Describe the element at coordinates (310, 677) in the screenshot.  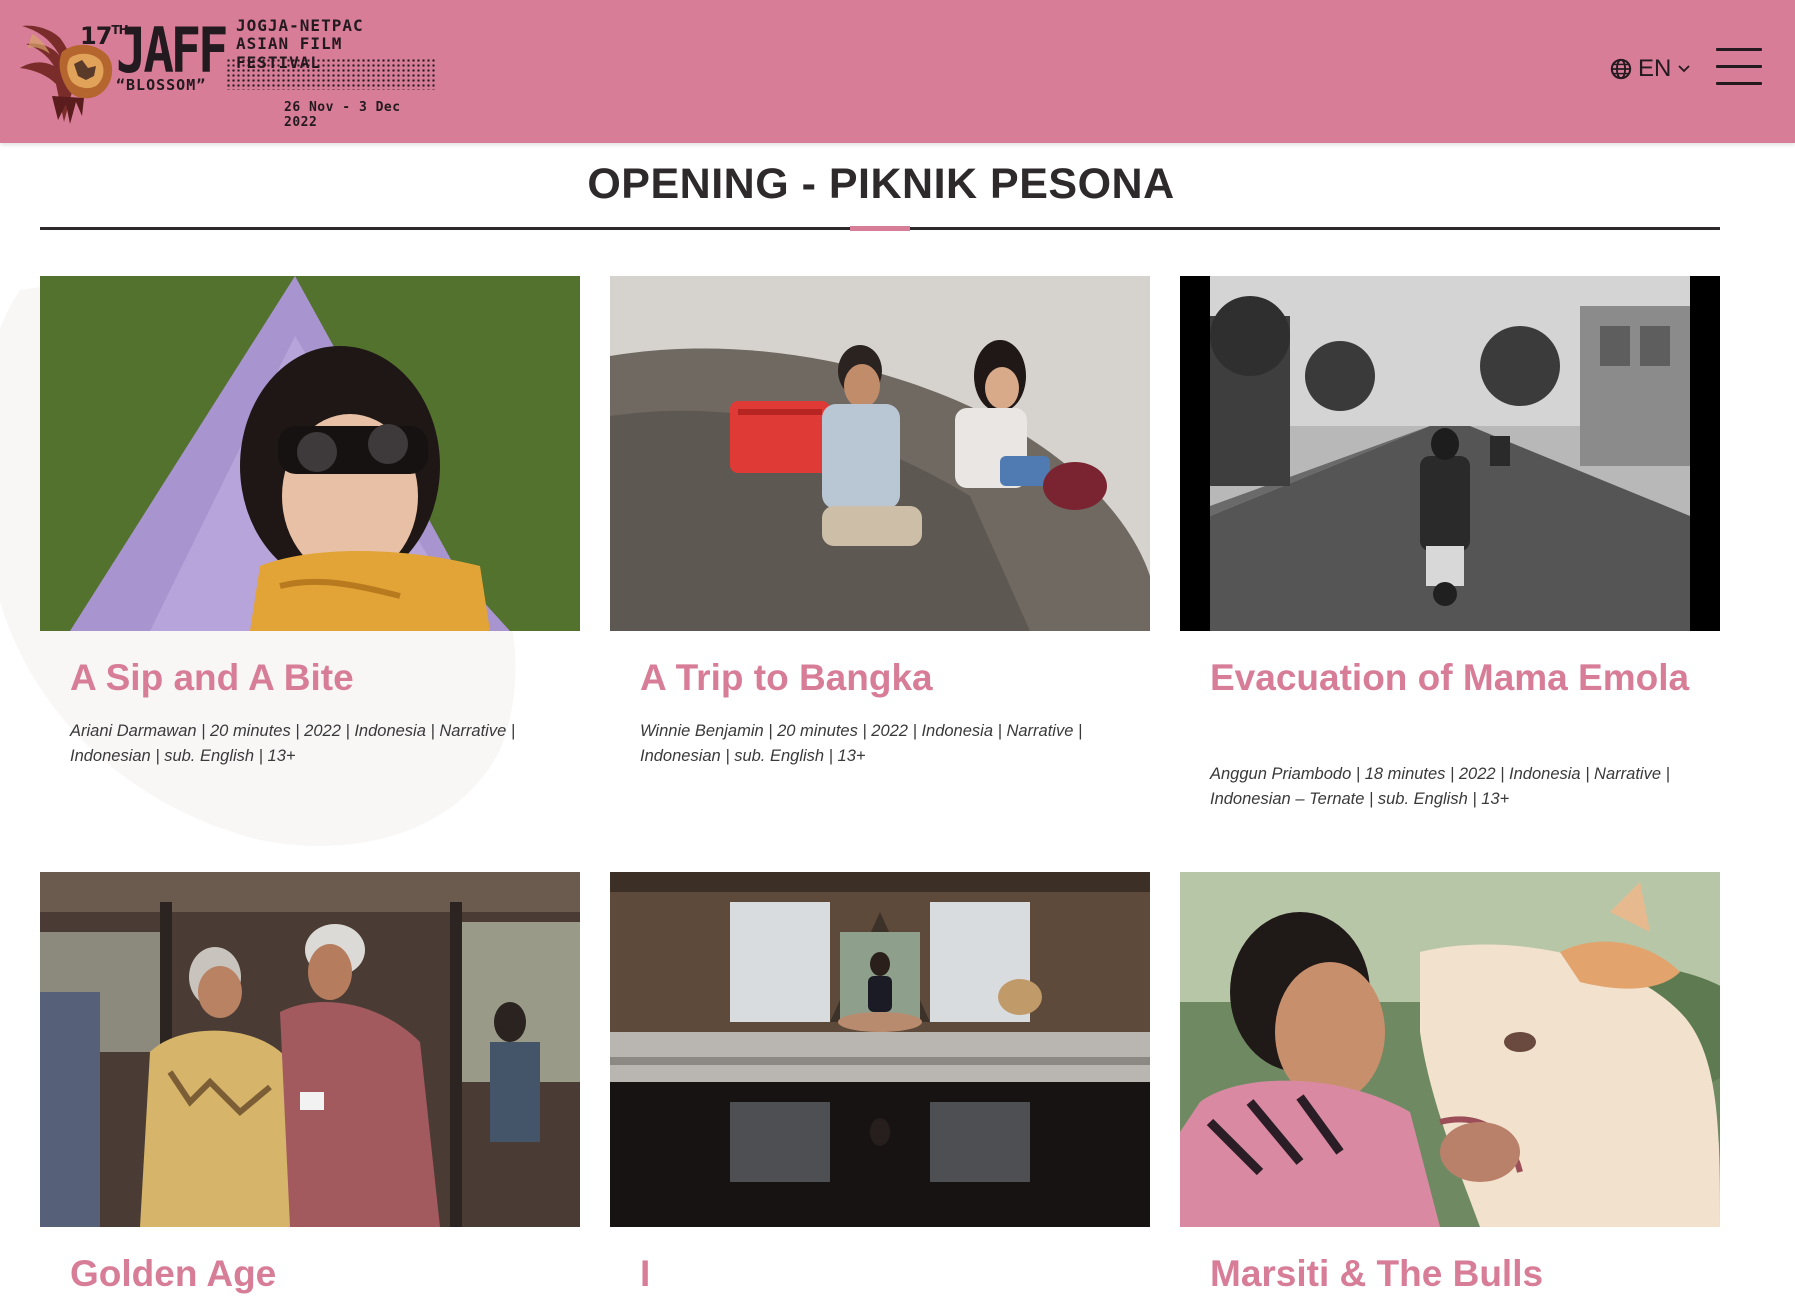
I see `film-title: A Sip and A Bite` at that location.